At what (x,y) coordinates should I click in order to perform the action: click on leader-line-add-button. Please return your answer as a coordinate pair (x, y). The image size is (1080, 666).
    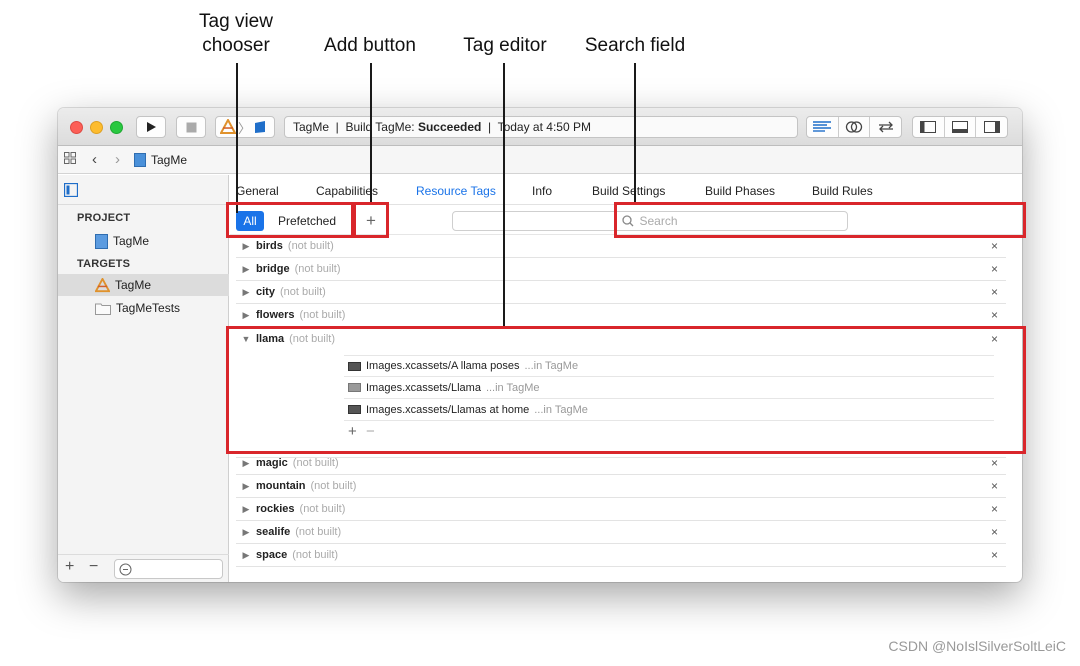
    Looking at the image, I should click on (371, 133).